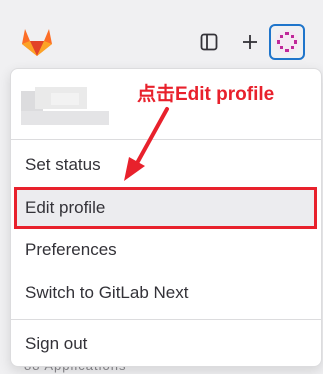  I want to click on user-avatar-button, so click(287, 42).